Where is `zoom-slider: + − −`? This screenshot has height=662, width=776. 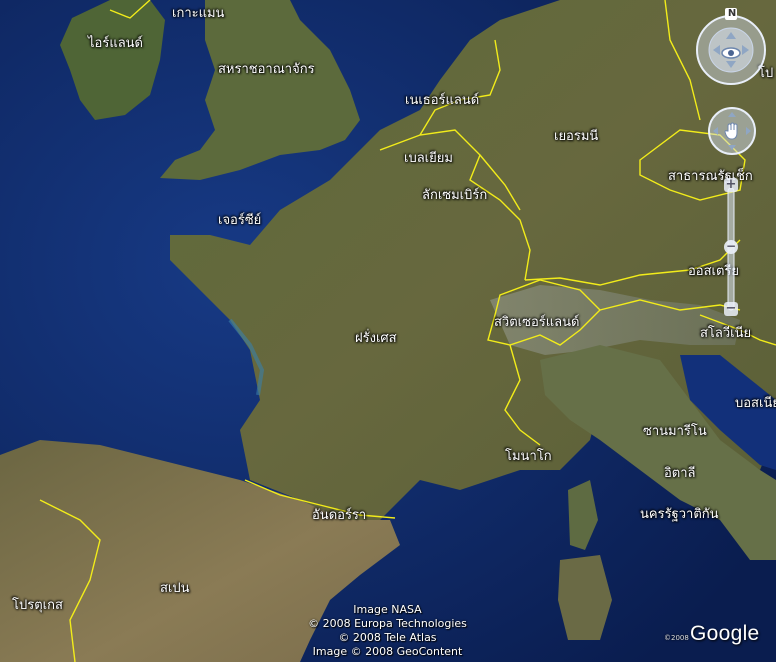 zoom-slider: + − − is located at coordinates (731, 249).